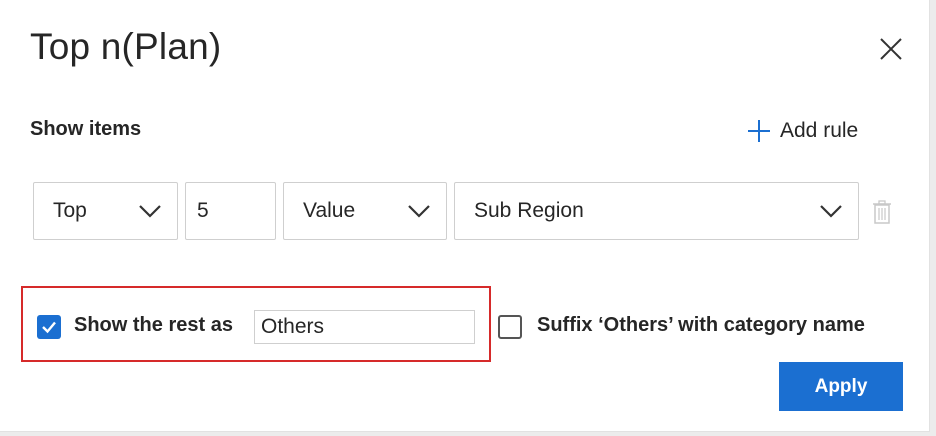 This screenshot has width=936, height=436. Describe the element at coordinates (126, 46) in the screenshot. I see `dialog-title: Top n(Plan)` at that location.